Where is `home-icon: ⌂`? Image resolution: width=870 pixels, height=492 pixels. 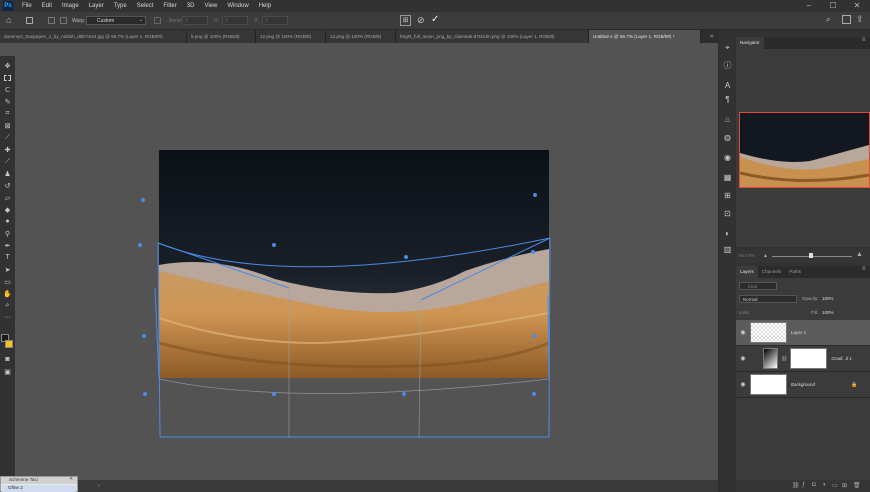
home-icon: ⌂ is located at coordinates (8, 20).